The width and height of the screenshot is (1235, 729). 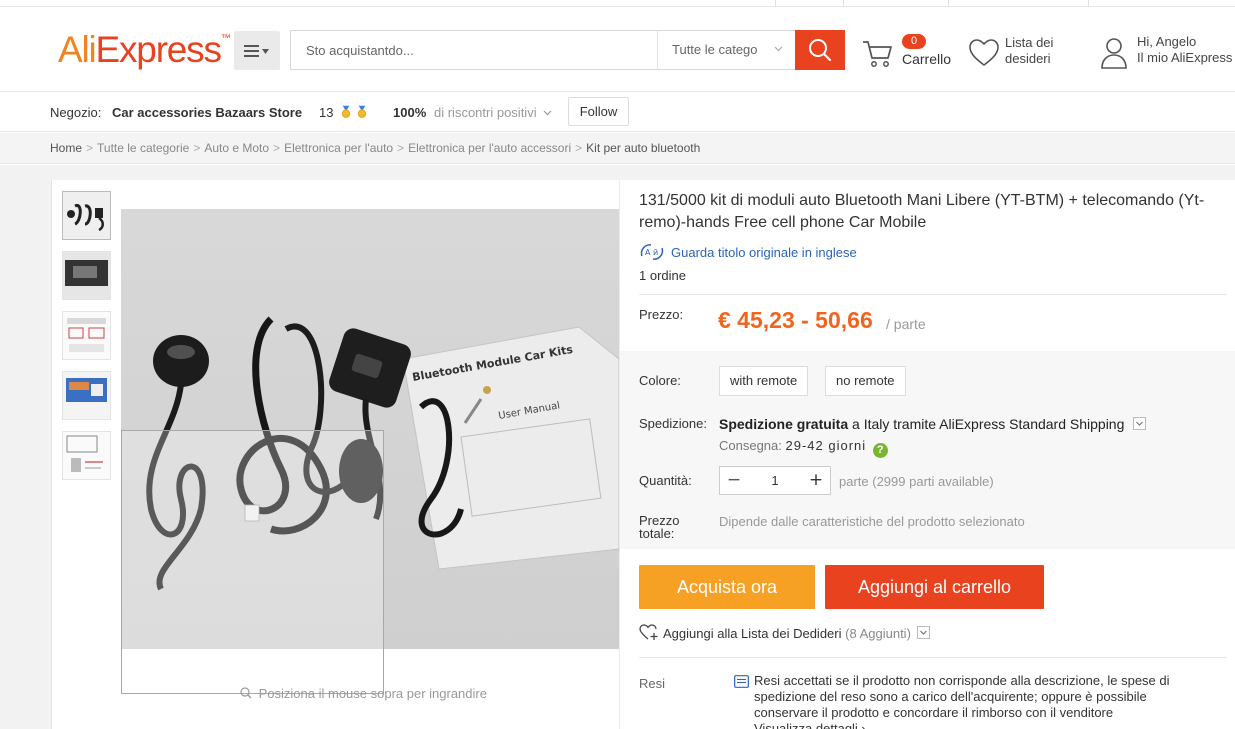 I want to click on breadcrumb-home: Home, so click(x=66, y=148).